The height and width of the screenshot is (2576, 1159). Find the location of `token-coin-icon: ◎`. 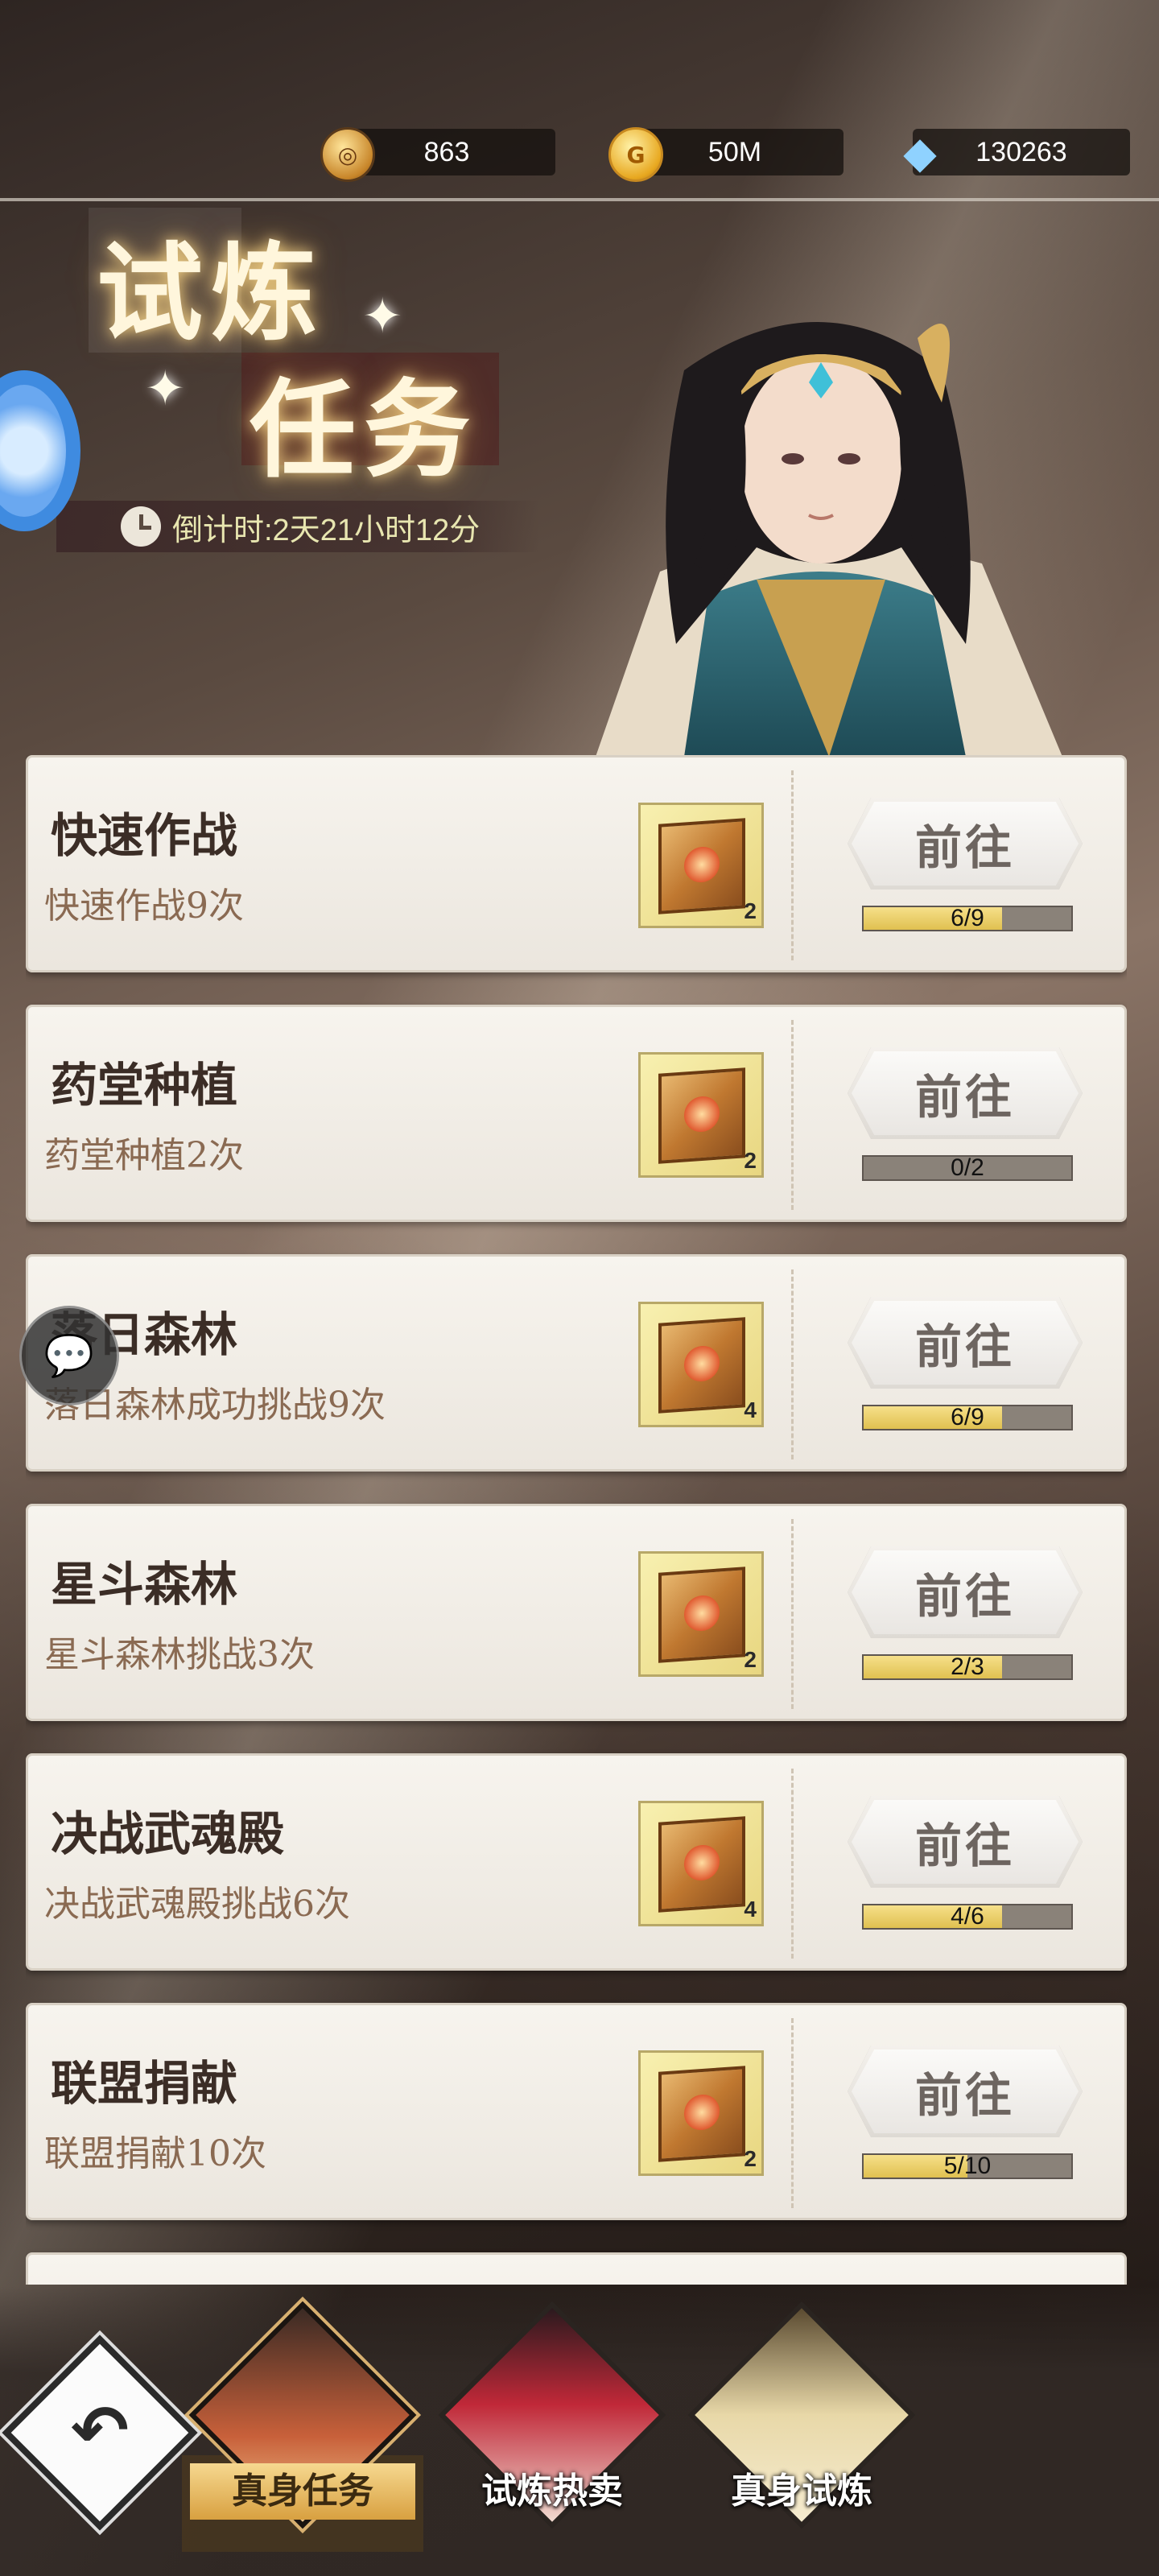

token-coin-icon: ◎ is located at coordinates (347, 154).